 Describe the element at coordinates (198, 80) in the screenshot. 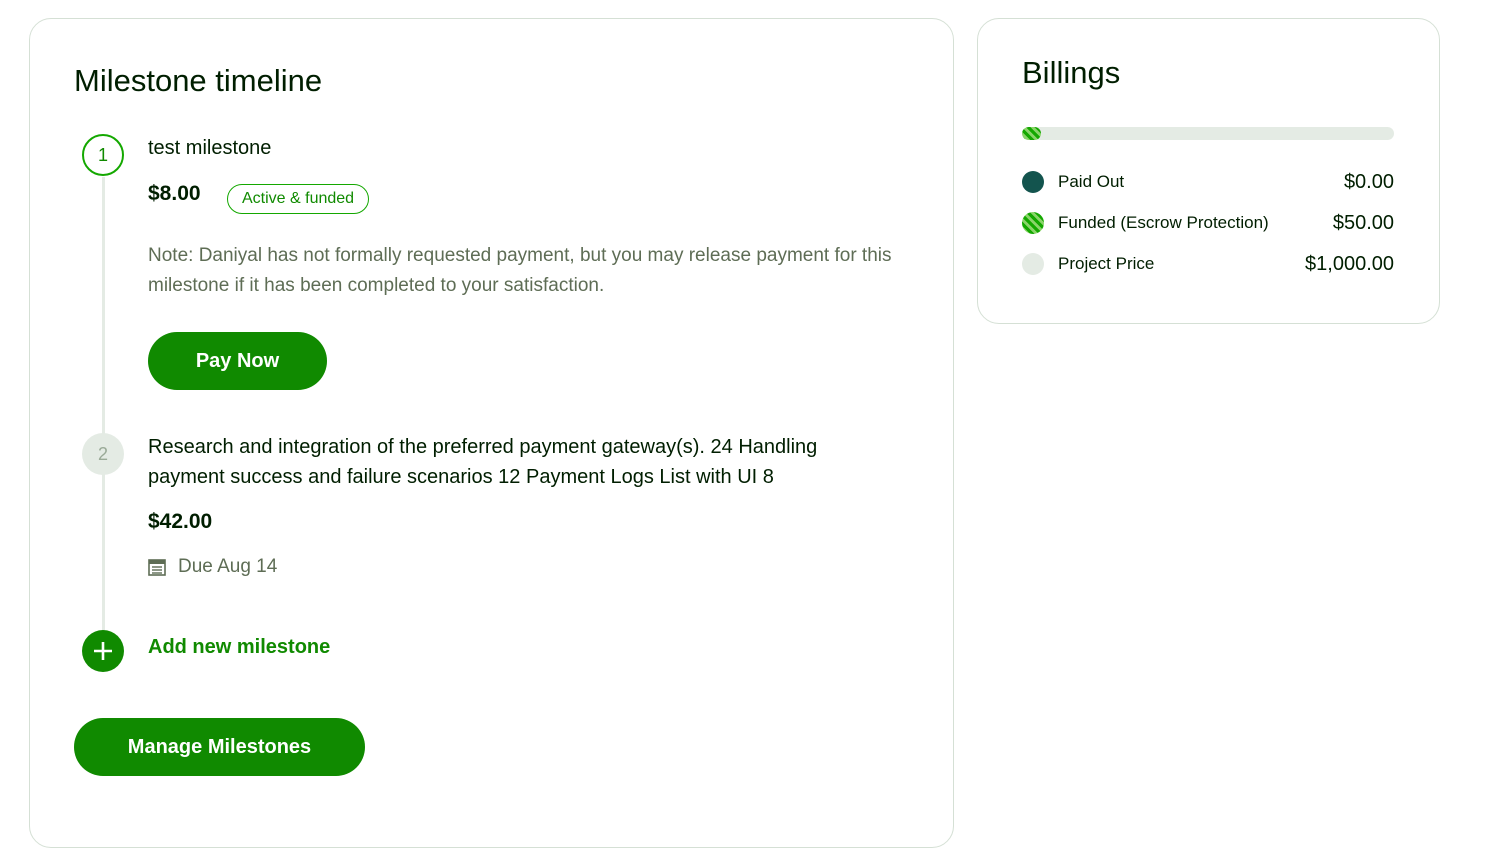

I see `timeline-title: Milestone timeline` at that location.